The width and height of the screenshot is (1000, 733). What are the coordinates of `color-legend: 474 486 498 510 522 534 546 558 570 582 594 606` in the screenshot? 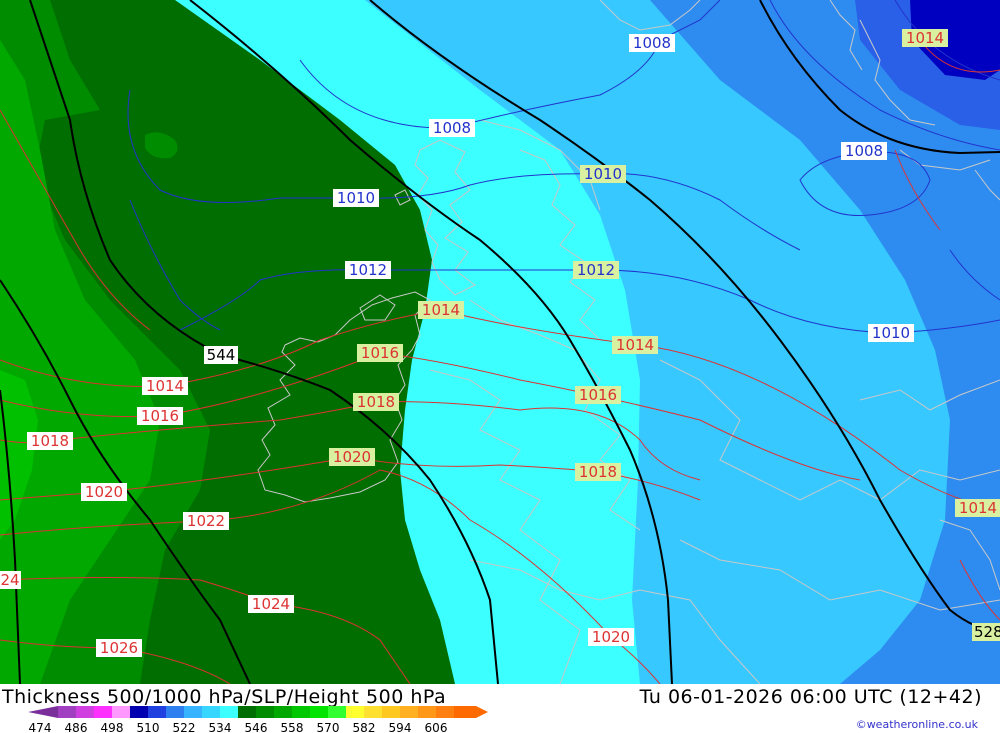 It's located at (258, 719).